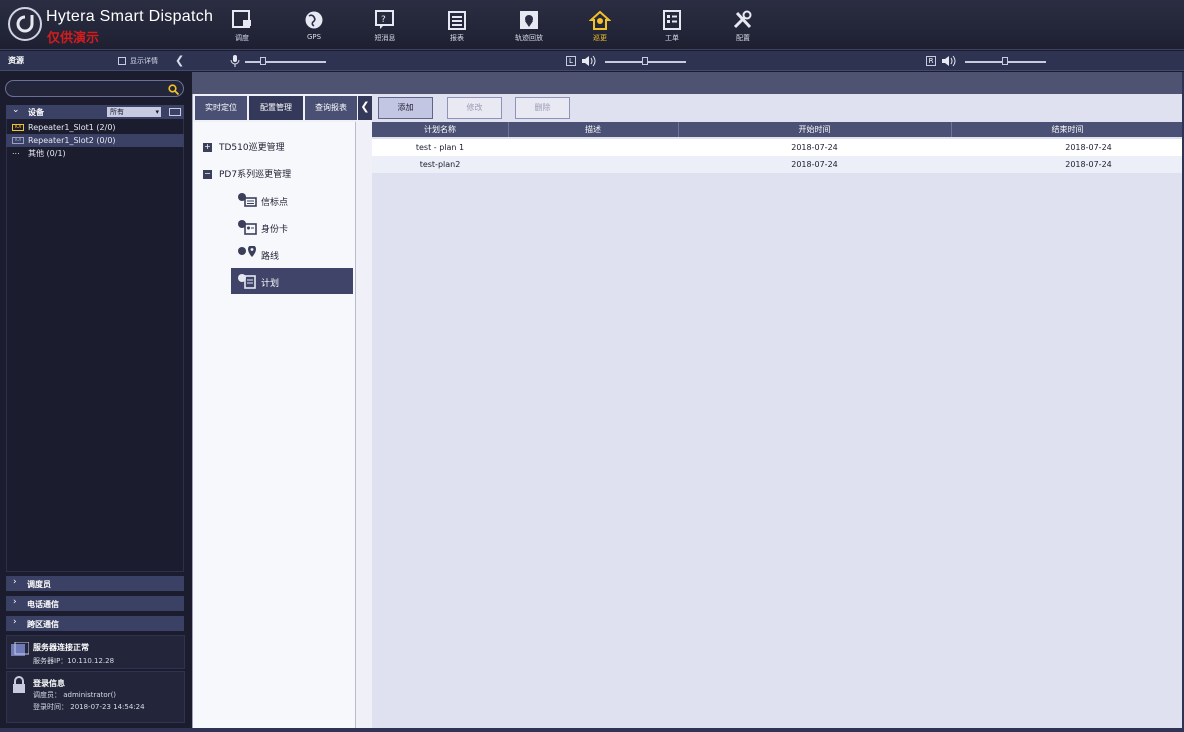  What do you see at coordinates (49, 683) in the screenshot?
I see `login-info-title: 登录信息` at bounding box center [49, 683].